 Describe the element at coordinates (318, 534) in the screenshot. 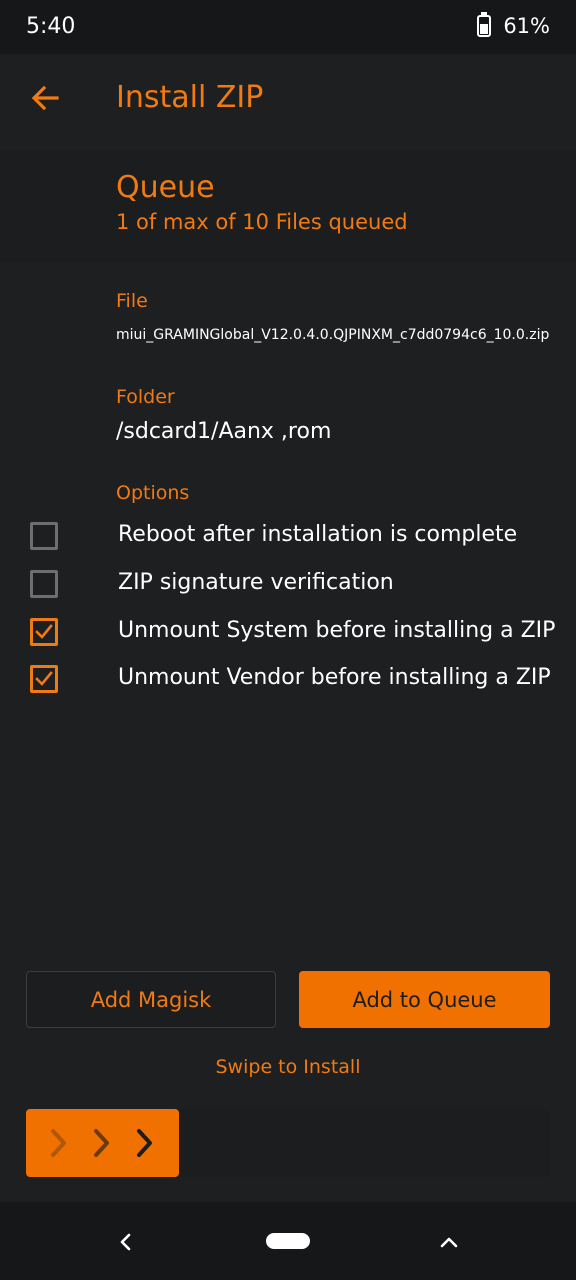

I see `option-label: Reboot after installation is complete` at that location.